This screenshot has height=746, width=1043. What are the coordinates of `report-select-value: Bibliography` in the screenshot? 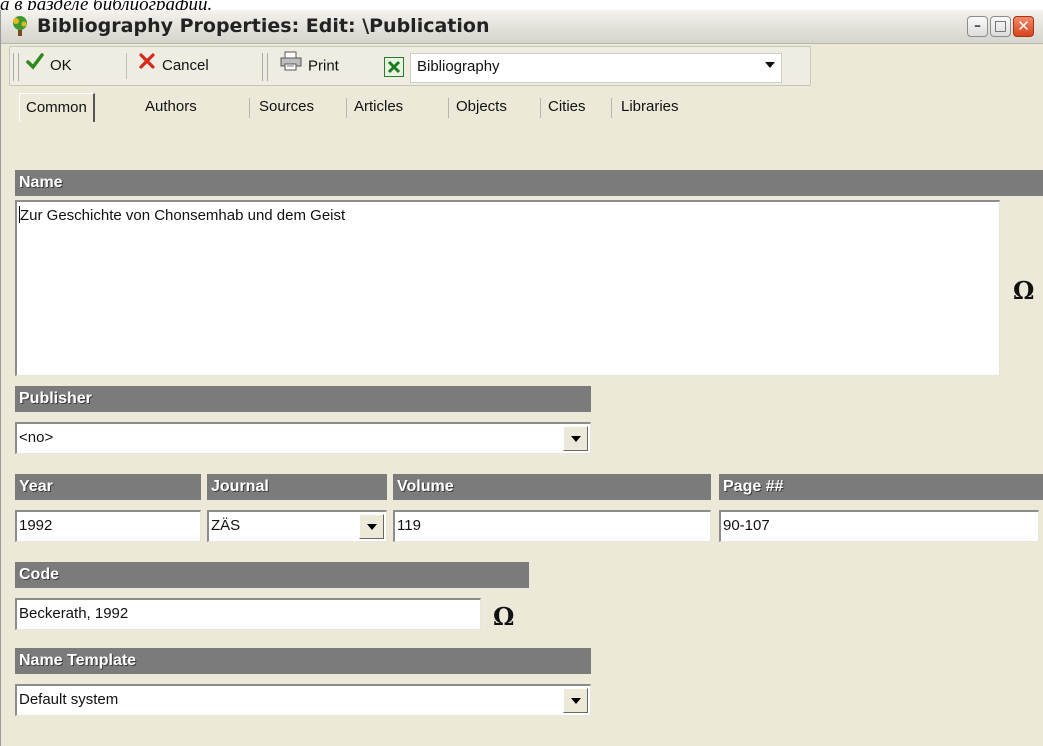 It's located at (458, 66).